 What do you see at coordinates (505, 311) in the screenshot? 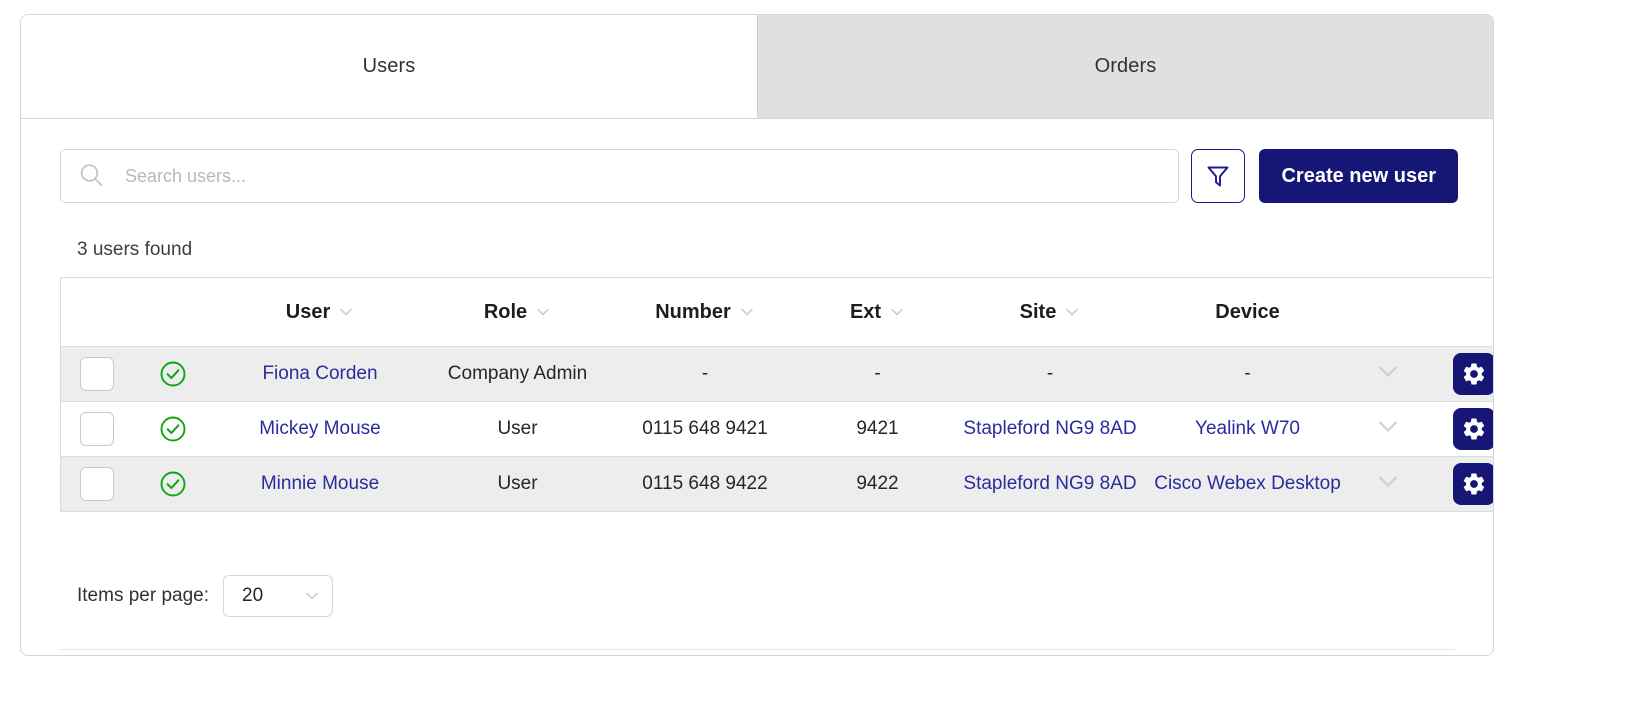
I see `column-role-label: Role` at bounding box center [505, 311].